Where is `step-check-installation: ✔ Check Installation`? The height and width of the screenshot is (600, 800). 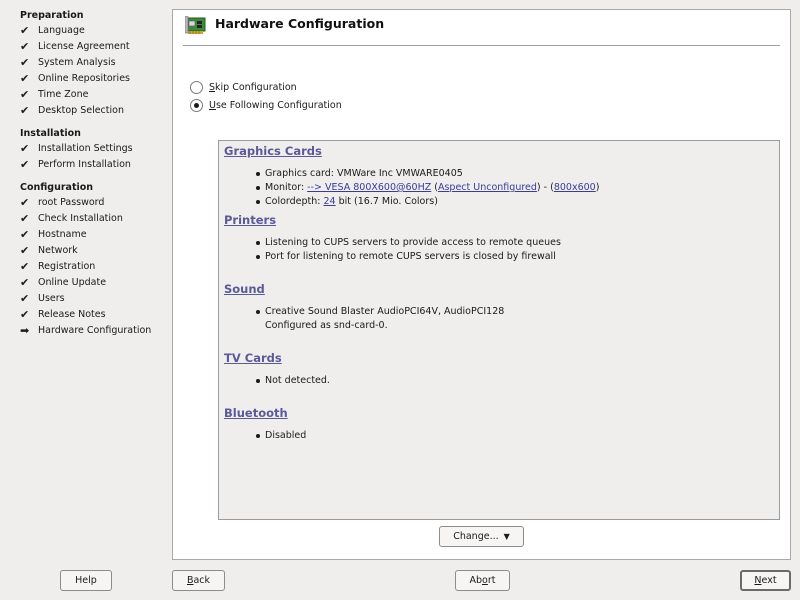 step-check-installation: ✔ Check Installation is located at coordinates (96, 219).